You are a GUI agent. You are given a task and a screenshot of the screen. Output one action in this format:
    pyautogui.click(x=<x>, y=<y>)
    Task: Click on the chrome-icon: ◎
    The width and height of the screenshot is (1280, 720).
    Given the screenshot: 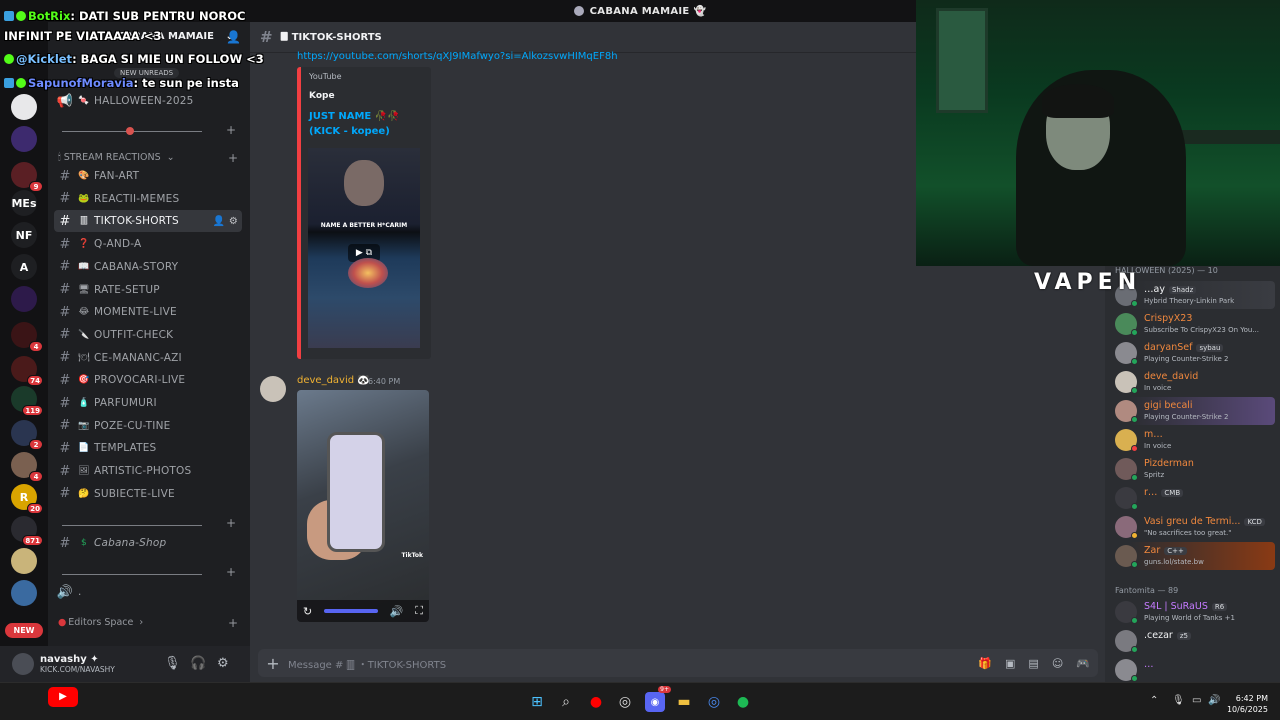 What is the action you would take?
    pyautogui.click(x=625, y=702)
    